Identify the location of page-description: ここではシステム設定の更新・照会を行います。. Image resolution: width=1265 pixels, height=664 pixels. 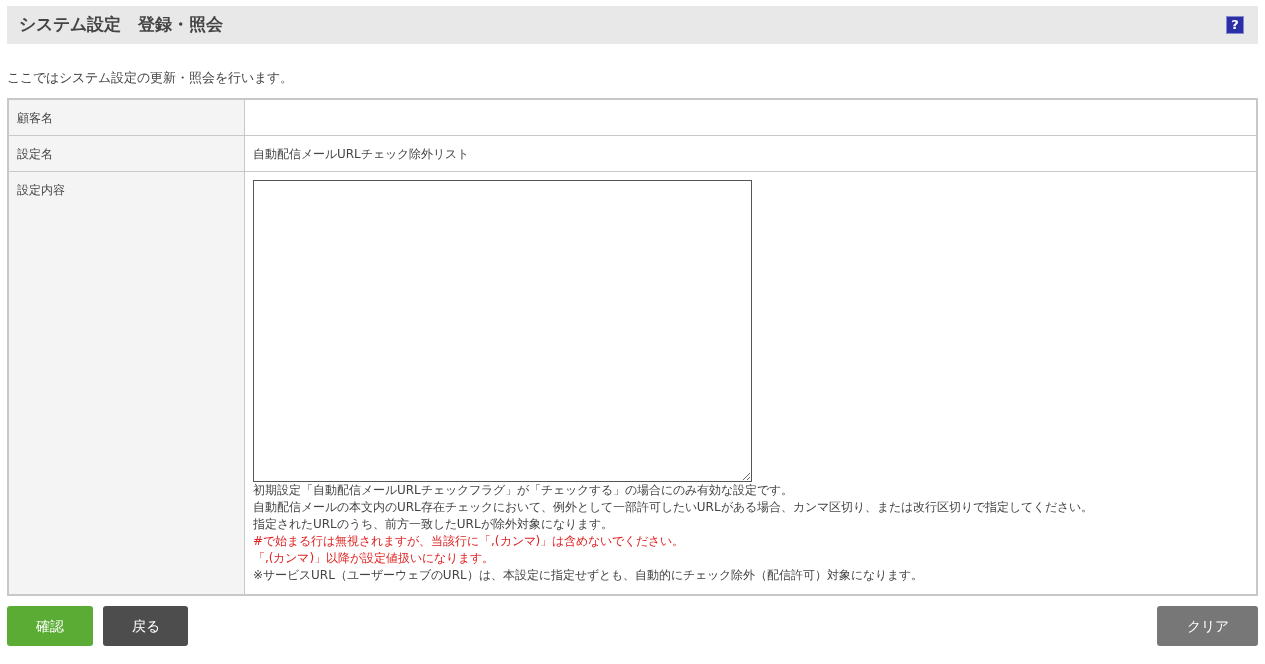
(150, 77).